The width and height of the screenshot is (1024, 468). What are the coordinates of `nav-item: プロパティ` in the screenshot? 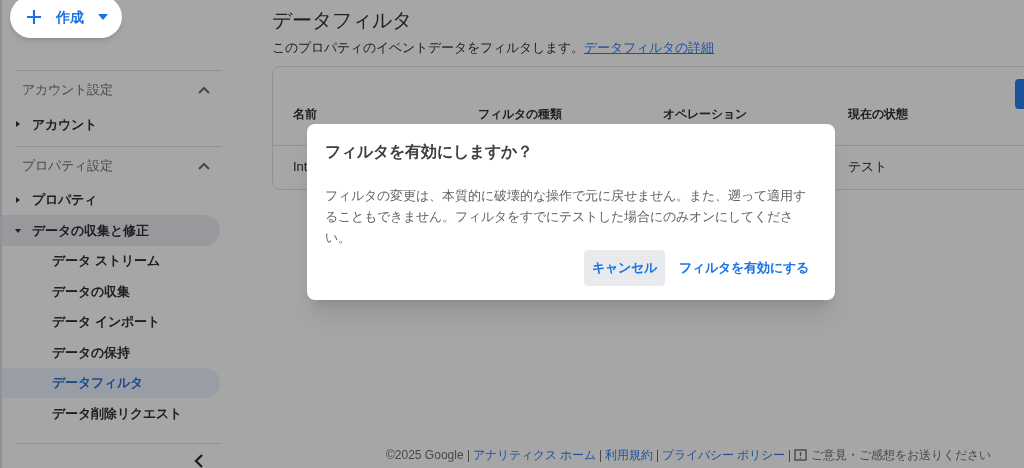 It's located at (111, 200).